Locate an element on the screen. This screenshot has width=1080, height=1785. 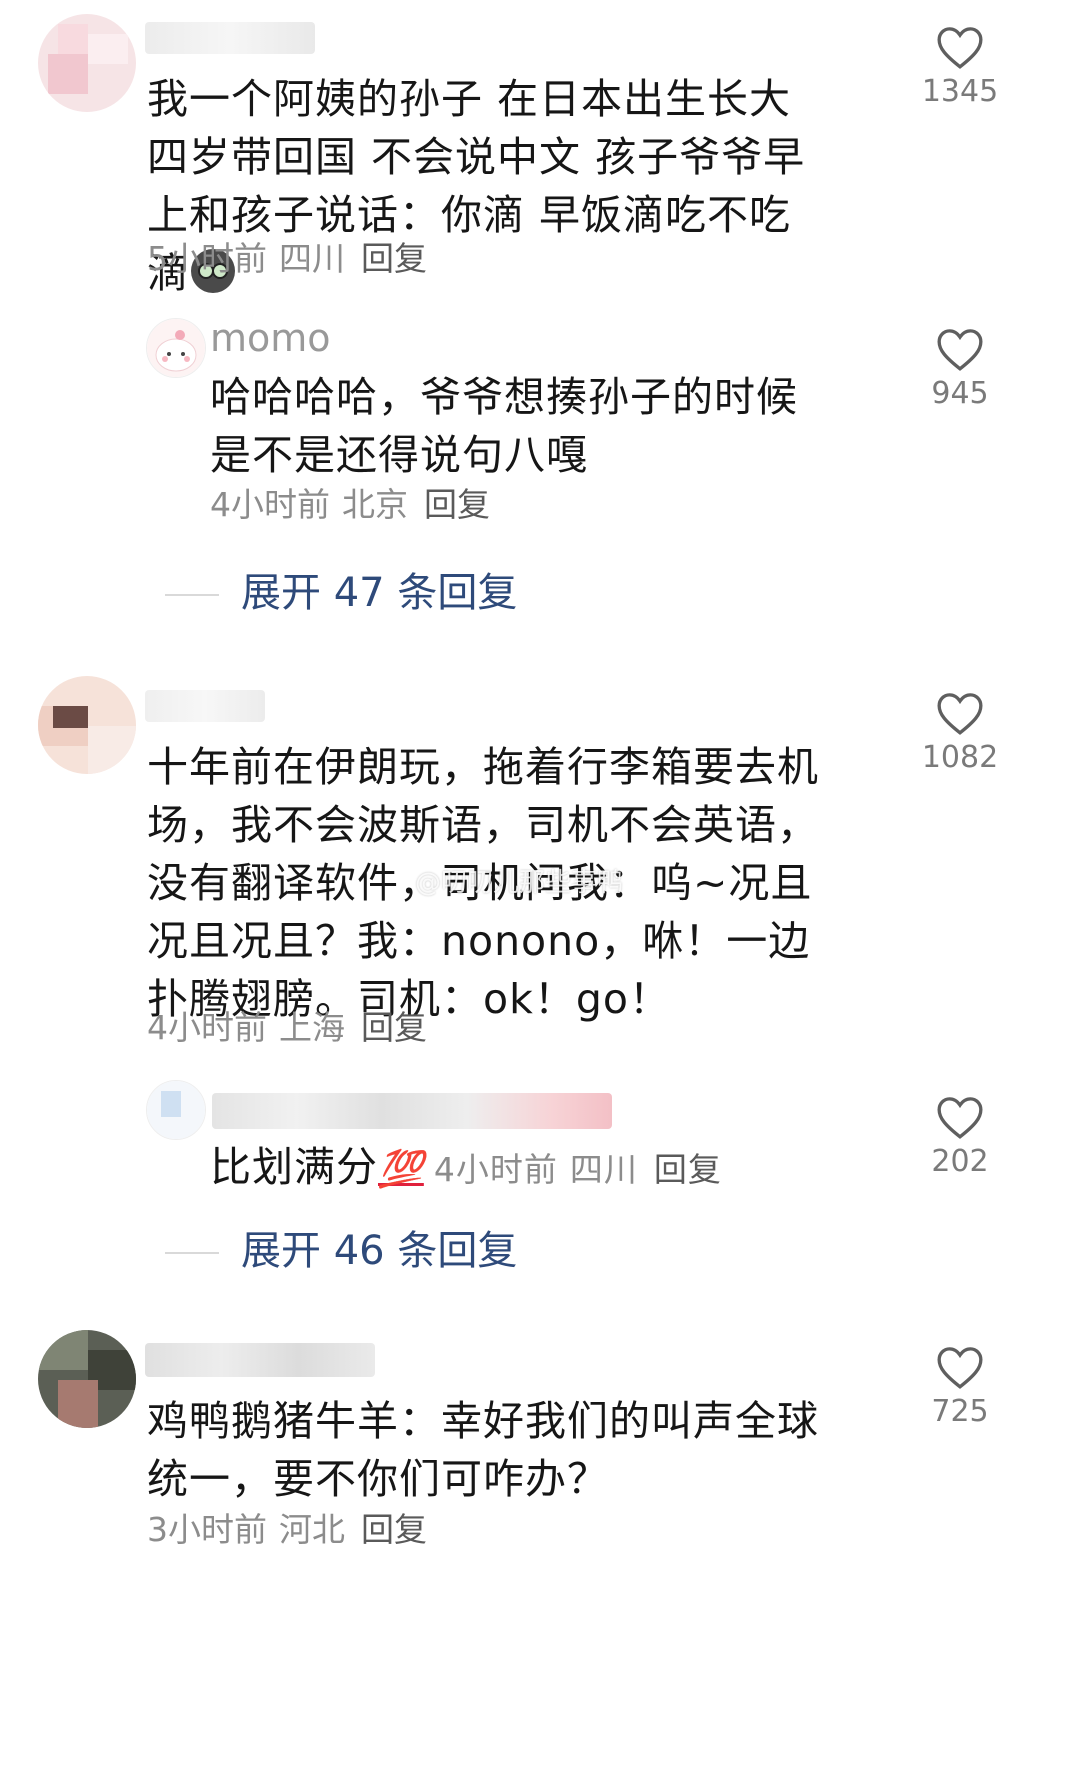
like-count: 1345 is located at coordinates (960, 91).